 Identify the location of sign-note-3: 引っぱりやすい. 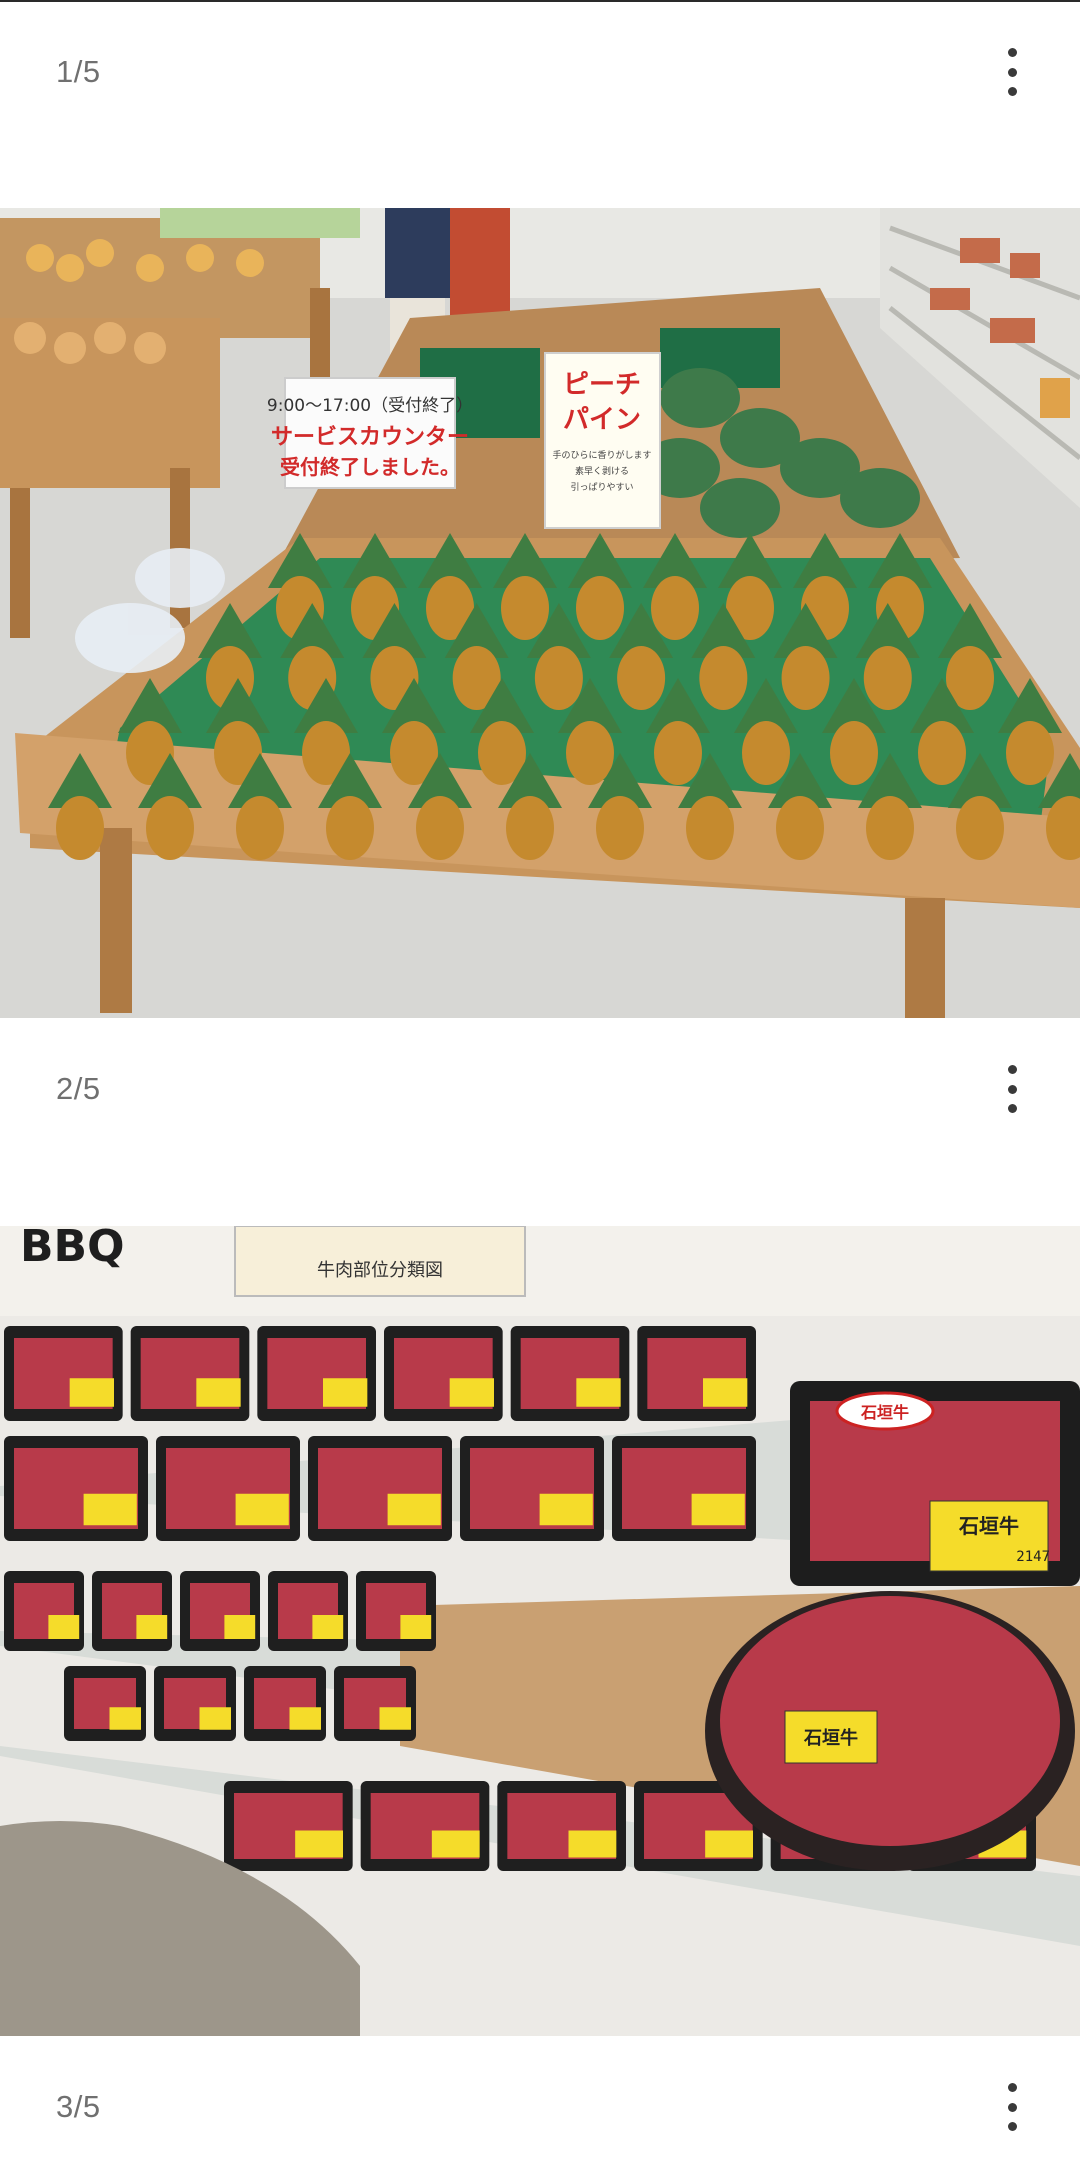
(601, 487).